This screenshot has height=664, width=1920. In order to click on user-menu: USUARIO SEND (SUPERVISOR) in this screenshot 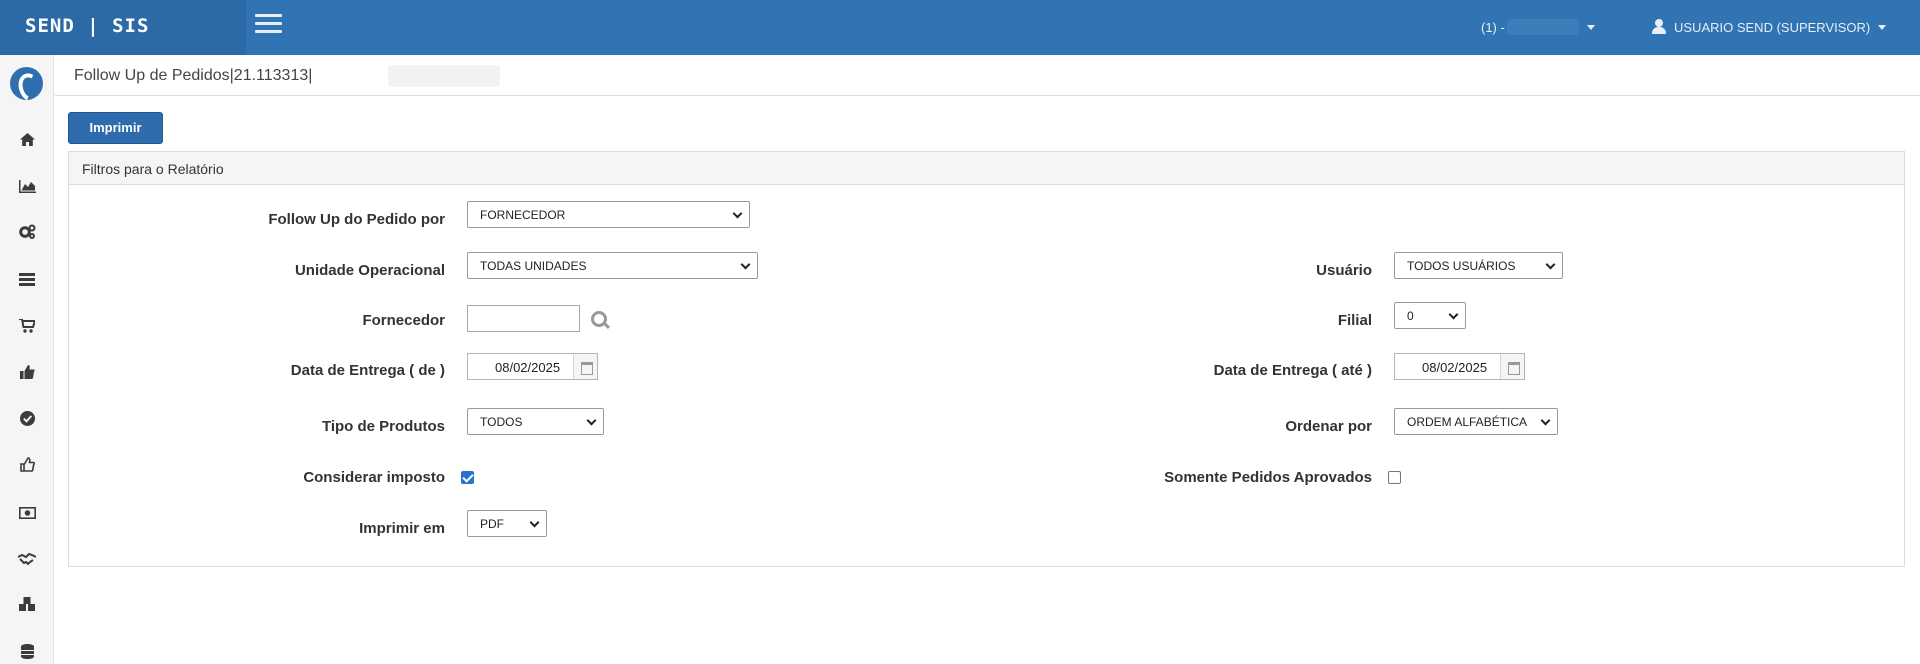, I will do `click(1769, 27)`.